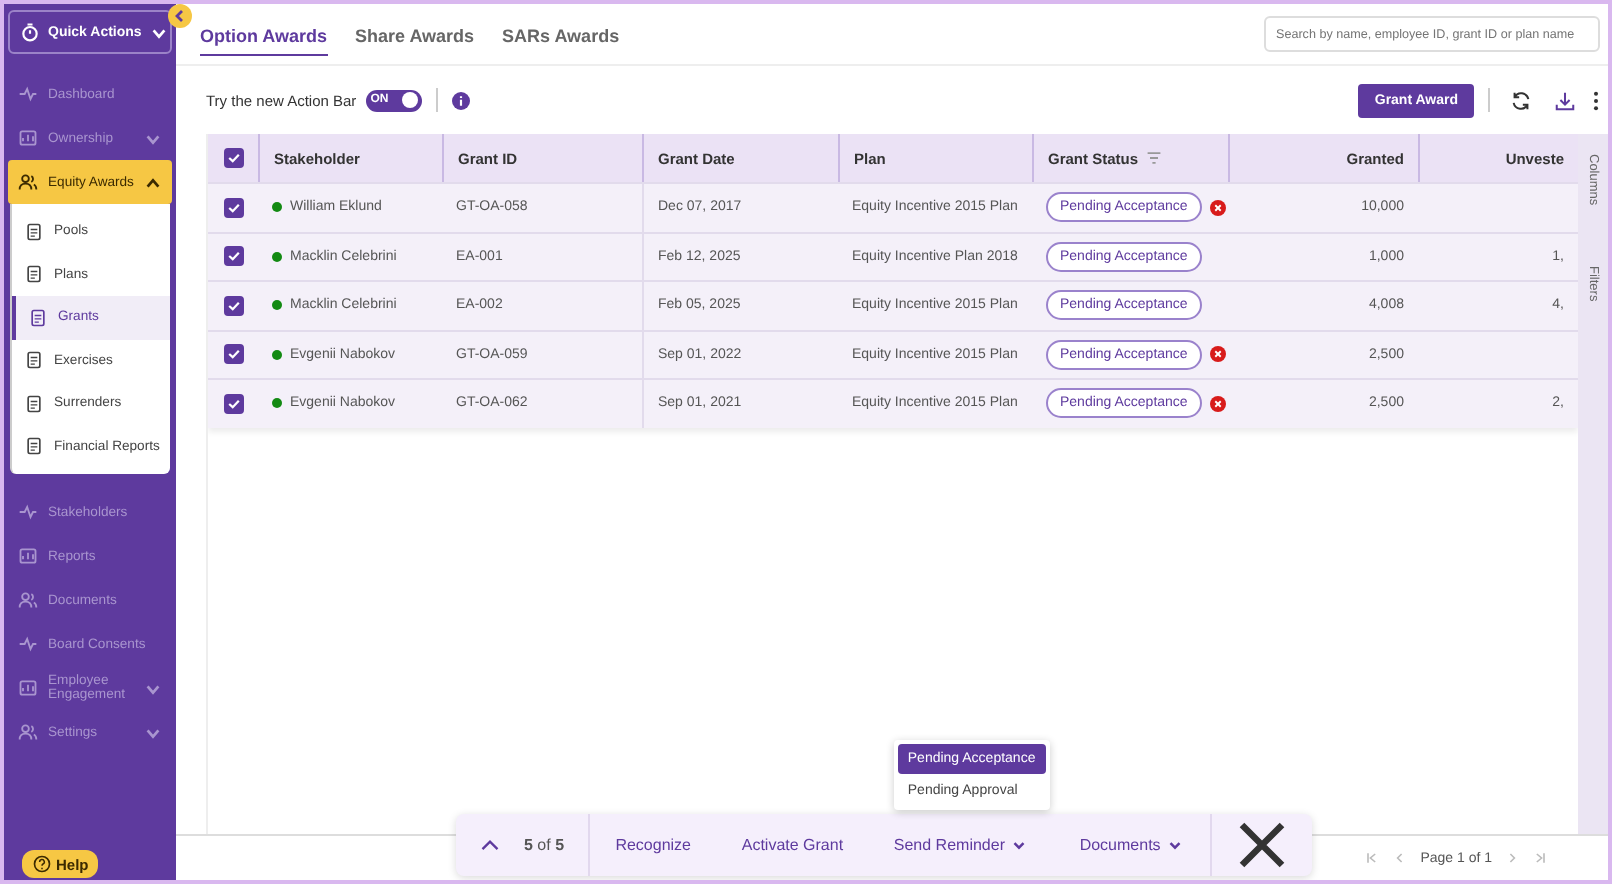 The height and width of the screenshot is (884, 1612). I want to click on dropdown-button: Documents, so click(1132, 845).